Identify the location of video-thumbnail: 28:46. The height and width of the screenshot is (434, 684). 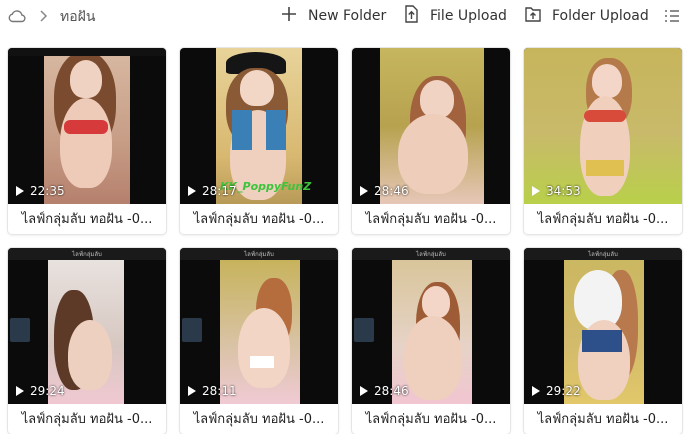
(431, 126).